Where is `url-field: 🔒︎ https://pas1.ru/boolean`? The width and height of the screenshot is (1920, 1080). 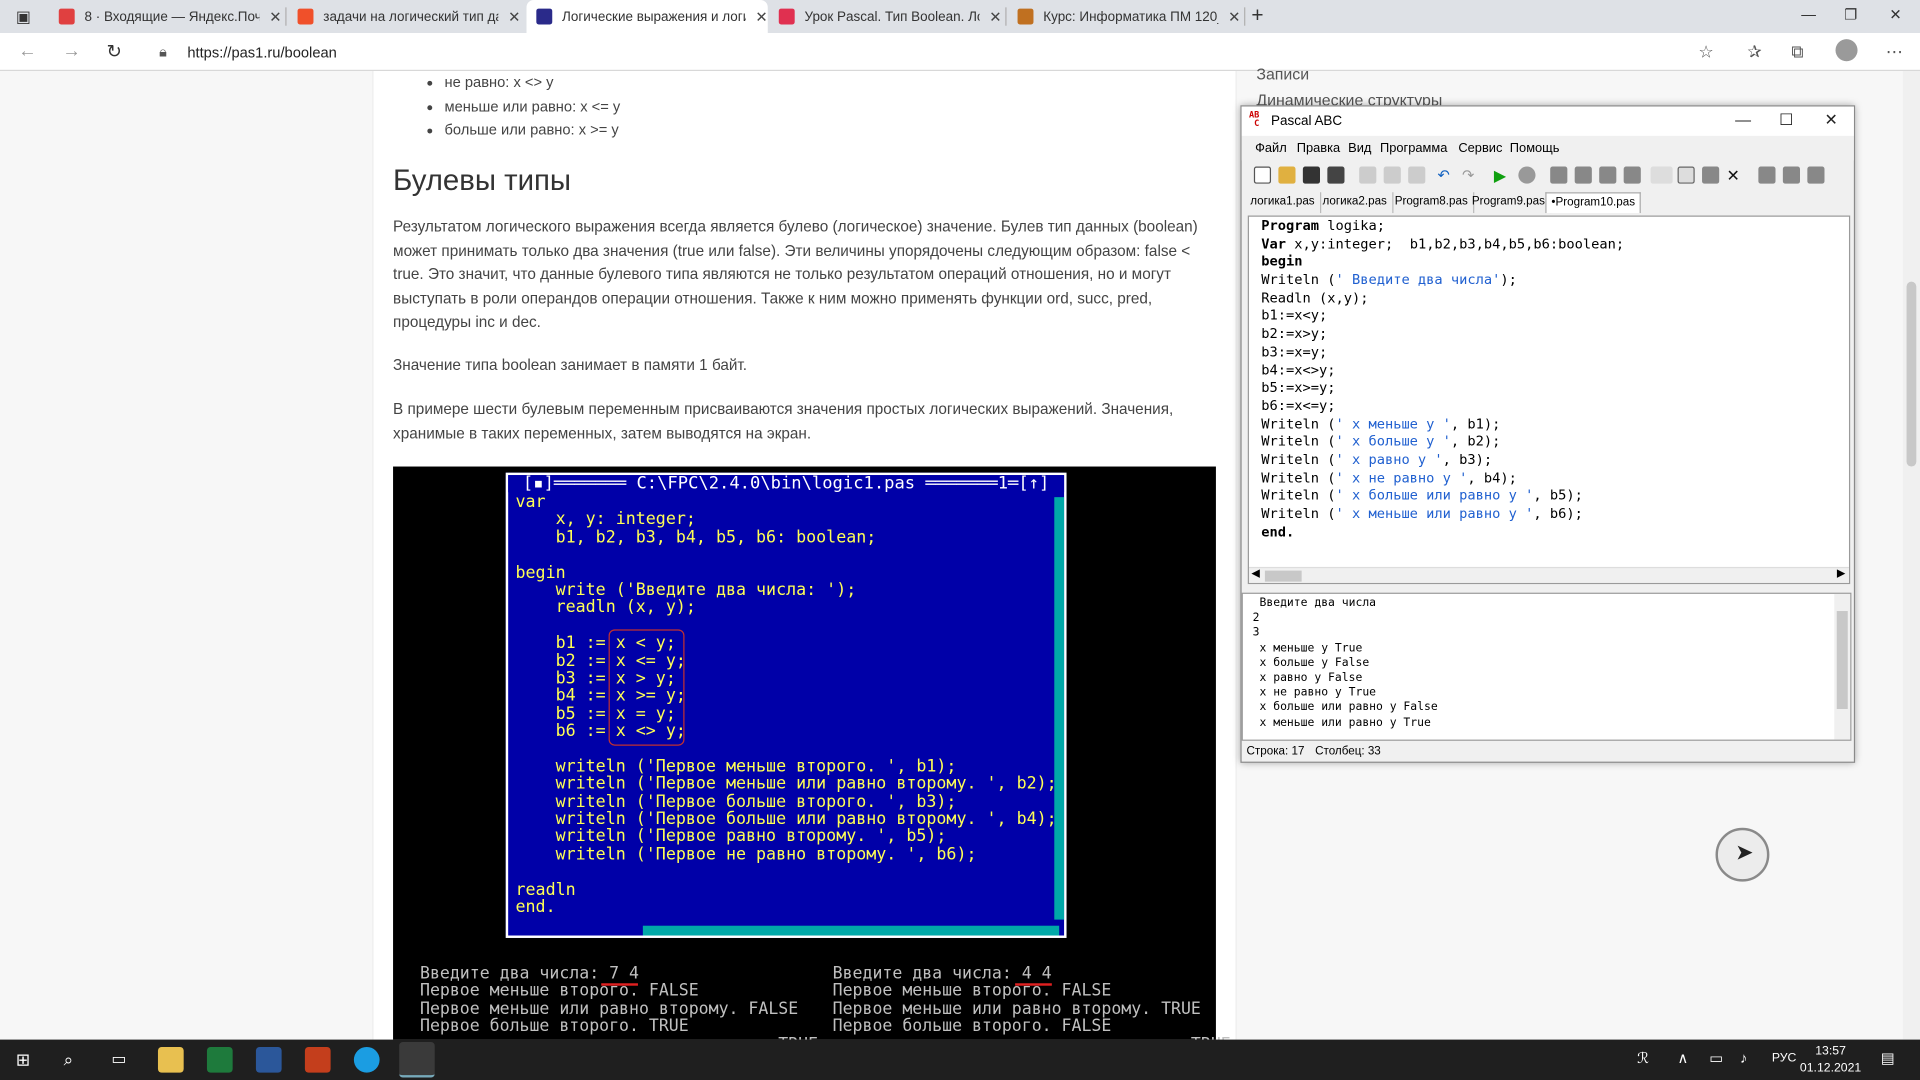
url-field: 🔒︎ https://pas1.ru/boolean is located at coordinates (940, 52).